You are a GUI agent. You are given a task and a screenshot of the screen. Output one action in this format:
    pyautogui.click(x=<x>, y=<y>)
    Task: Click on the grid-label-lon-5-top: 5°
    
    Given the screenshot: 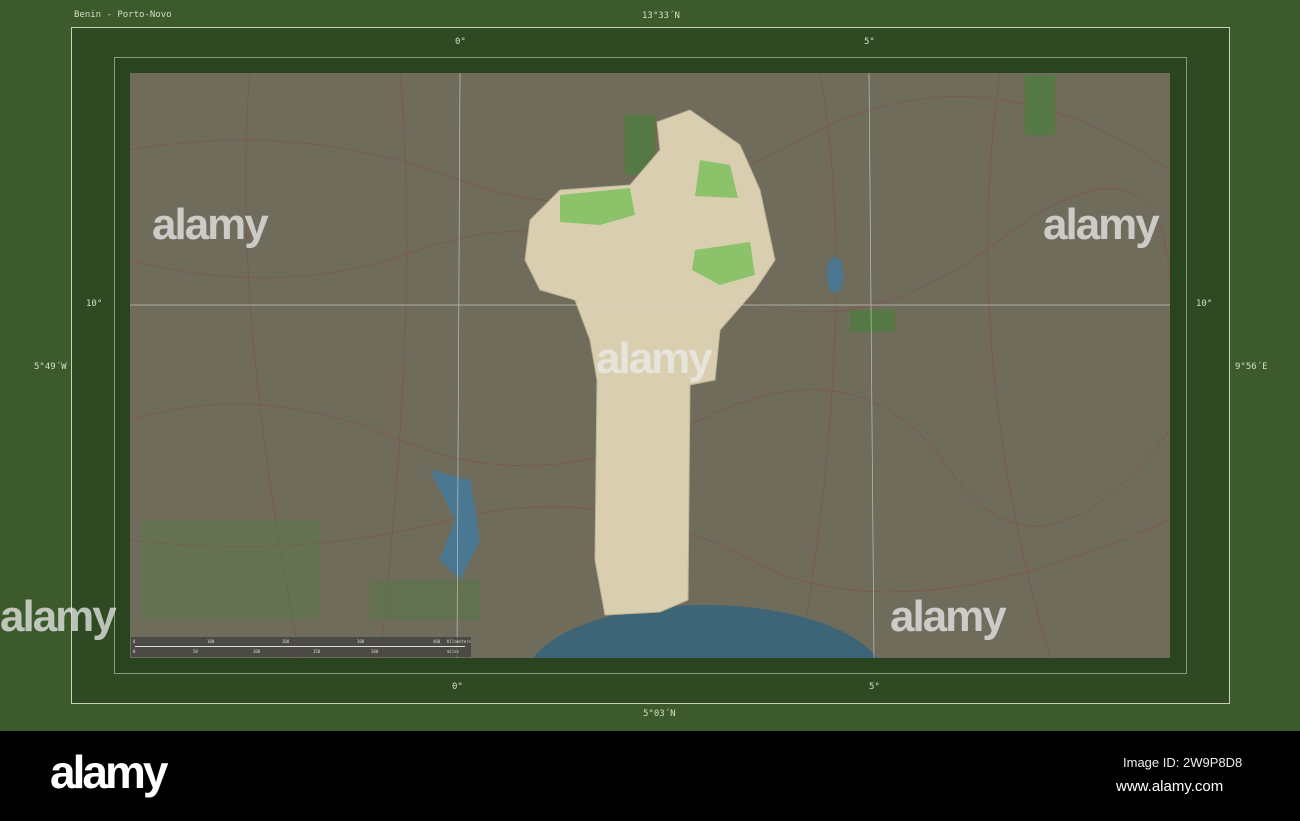 What is the action you would take?
    pyautogui.click(x=869, y=42)
    